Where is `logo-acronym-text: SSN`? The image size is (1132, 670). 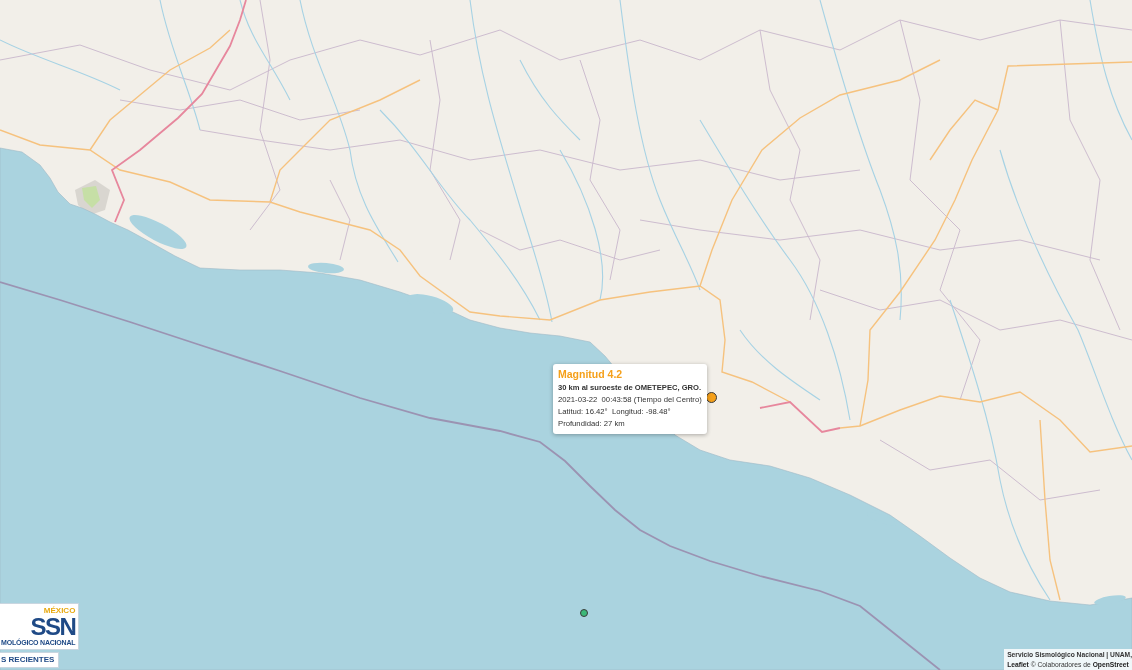
logo-acronym-text: SSN is located at coordinates (53, 626).